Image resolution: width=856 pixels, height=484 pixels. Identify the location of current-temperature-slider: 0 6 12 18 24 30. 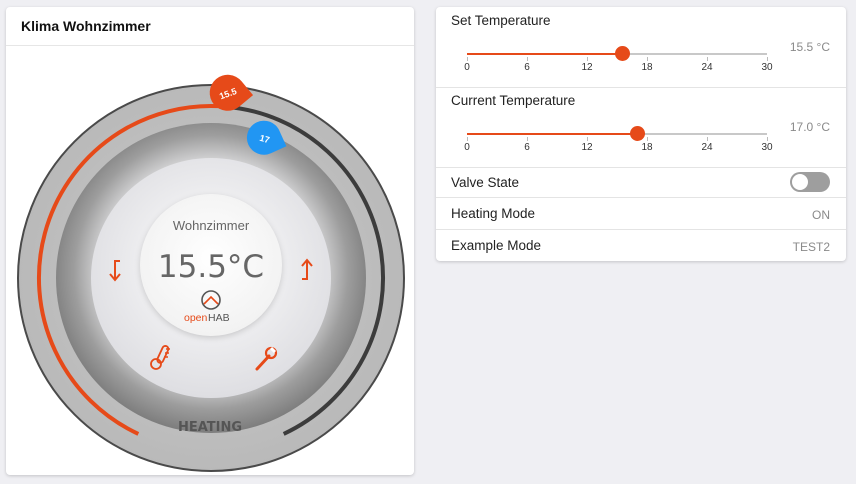
(618, 139).